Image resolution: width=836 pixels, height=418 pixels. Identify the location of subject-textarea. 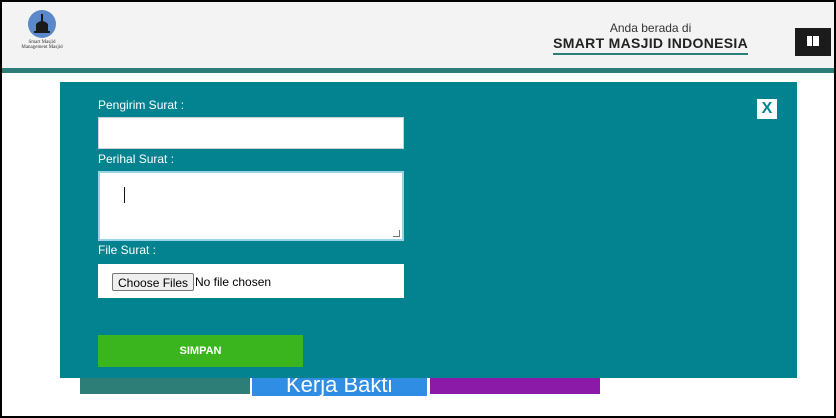
(251, 206).